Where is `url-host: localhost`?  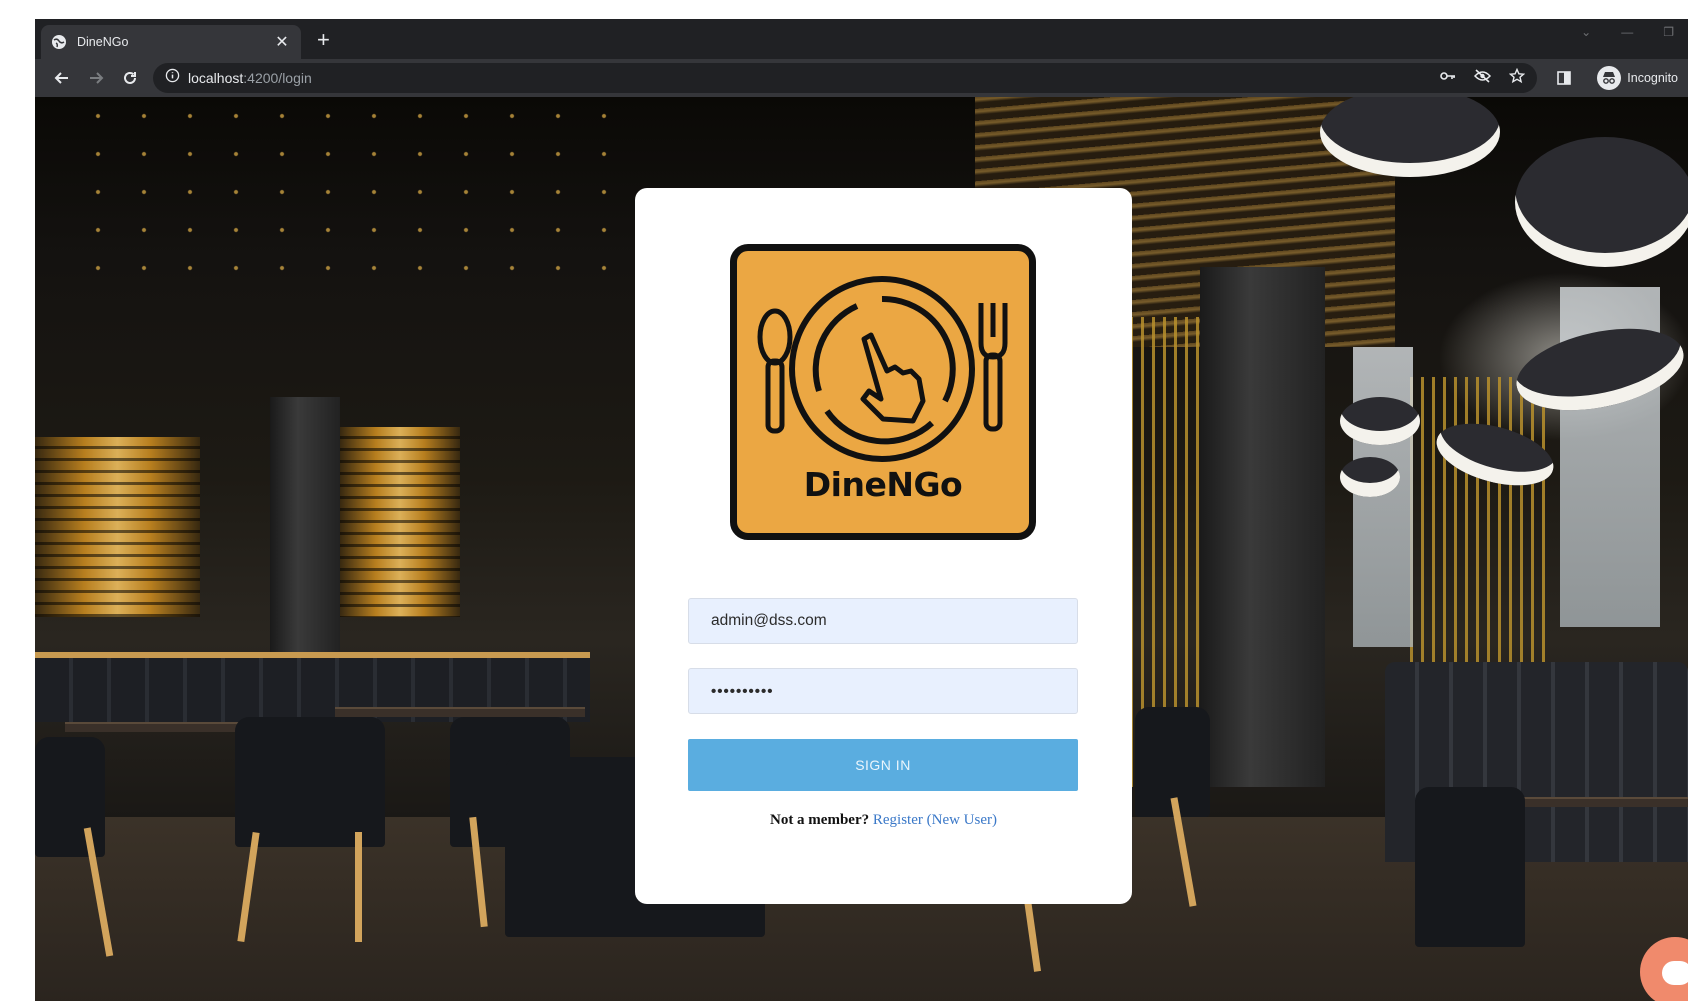
url-host: localhost is located at coordinates (216, 78).